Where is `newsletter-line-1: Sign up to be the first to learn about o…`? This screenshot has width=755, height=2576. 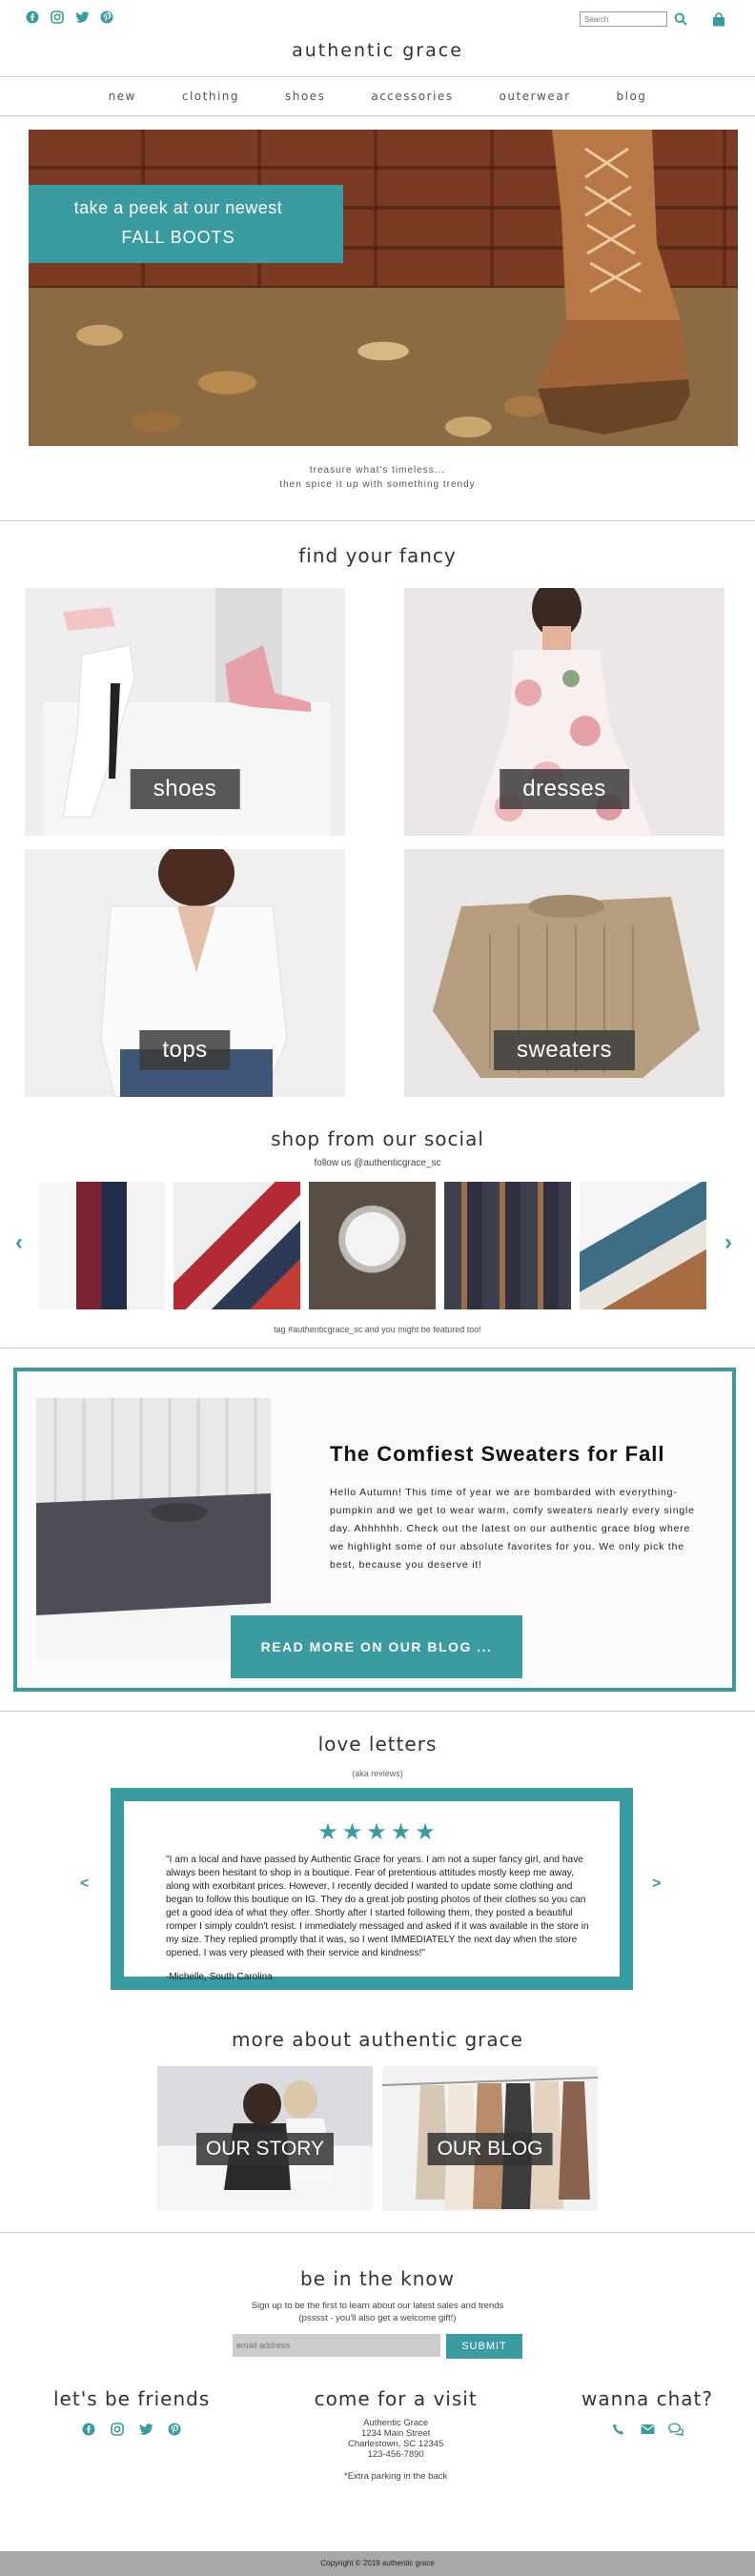
newsletter-line-1: Sign up to be the first to learn about o… is located at coordinates (377, 2306).